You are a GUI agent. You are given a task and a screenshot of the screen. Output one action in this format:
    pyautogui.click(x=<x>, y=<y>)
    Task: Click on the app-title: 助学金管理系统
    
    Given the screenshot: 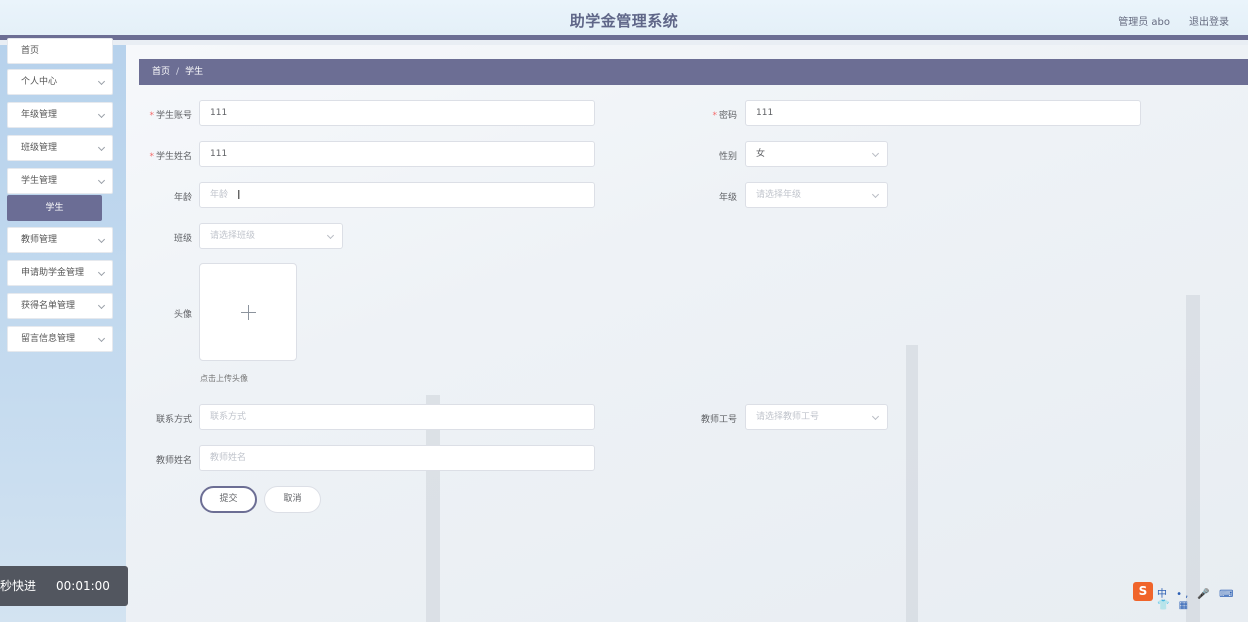 What is the action you would take?
    pyautogui.click(x=624, y=21)
    